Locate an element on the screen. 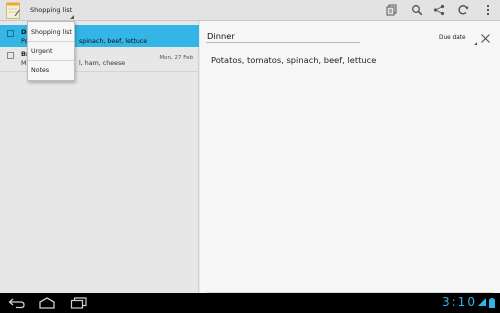 The width and height of the screenshot is (500, 313). list-selector-label: Shopping list is located at coordinates (51, 10).